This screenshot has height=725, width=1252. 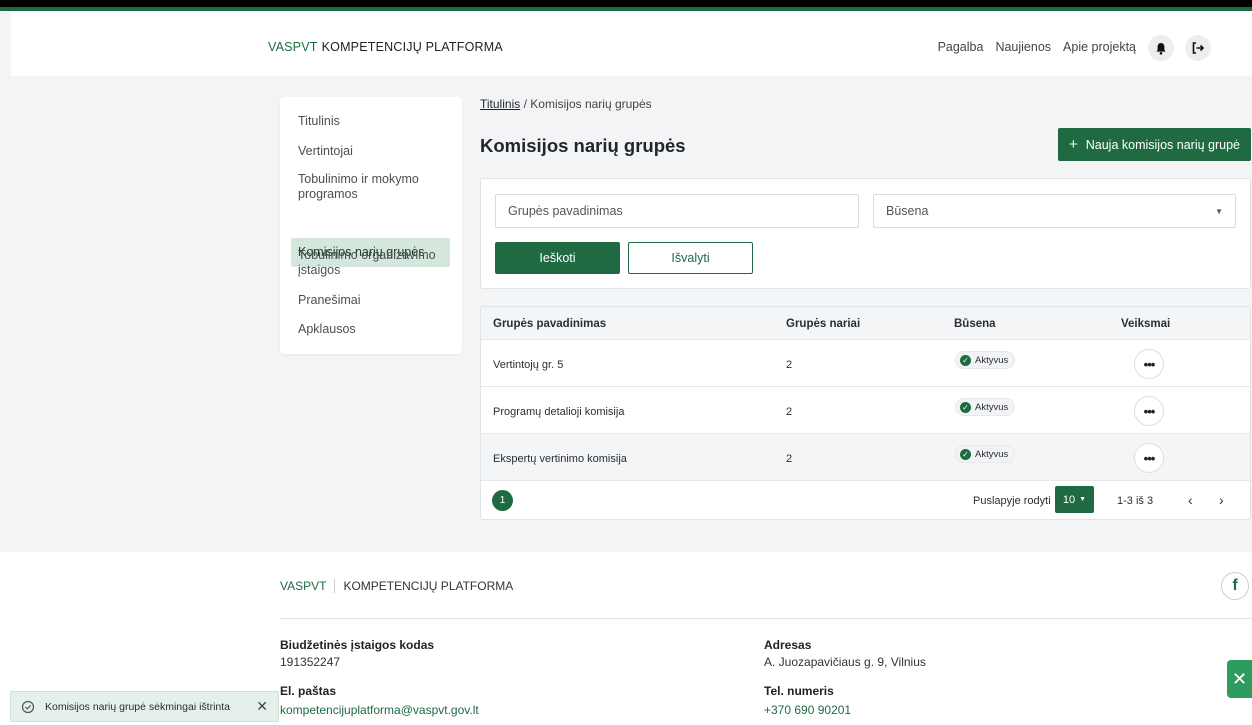 What do you see at coordinates (1146, 324) in the screenshot?
I see `header-actions: Veiksmai` at bounding box center [1146, 324].